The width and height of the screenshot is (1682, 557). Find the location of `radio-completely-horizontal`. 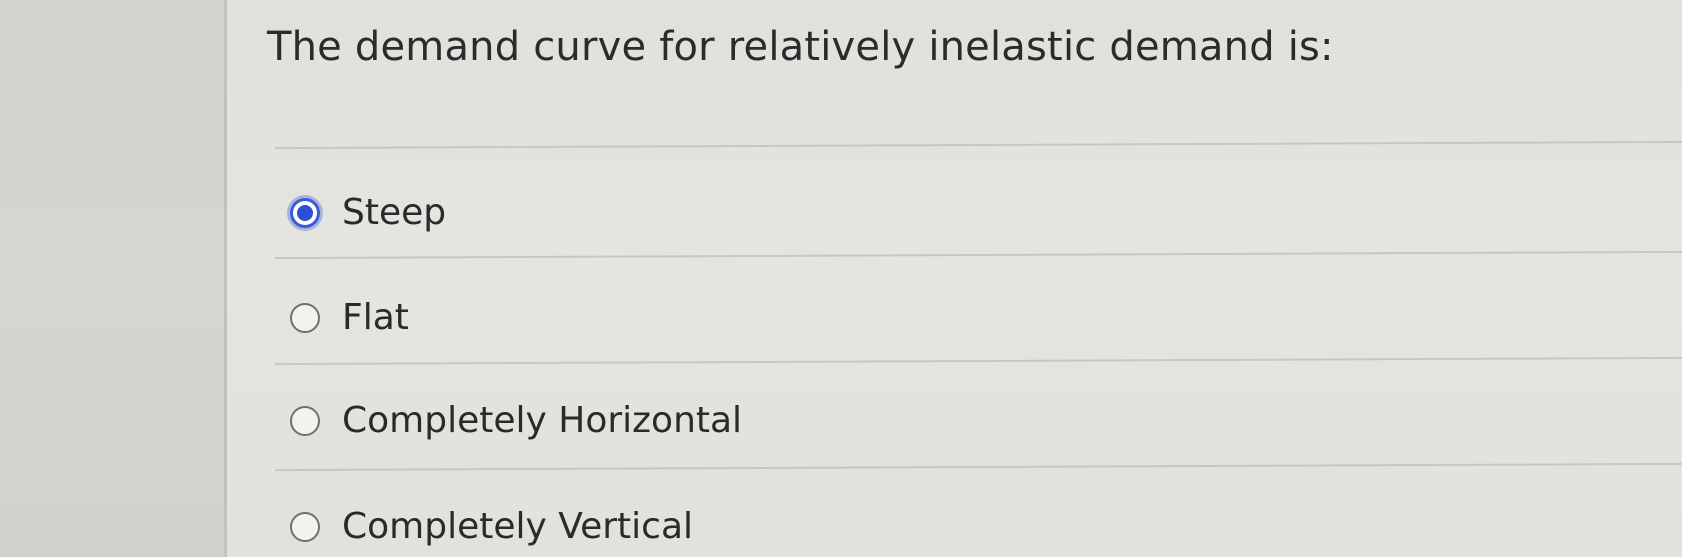

radio-completely-horizontal is located at coordinates (305, 420).